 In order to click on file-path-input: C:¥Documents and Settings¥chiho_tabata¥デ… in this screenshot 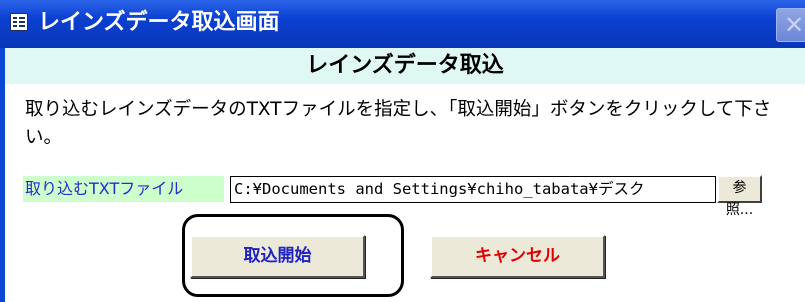, I will do `click(473, 189)`.